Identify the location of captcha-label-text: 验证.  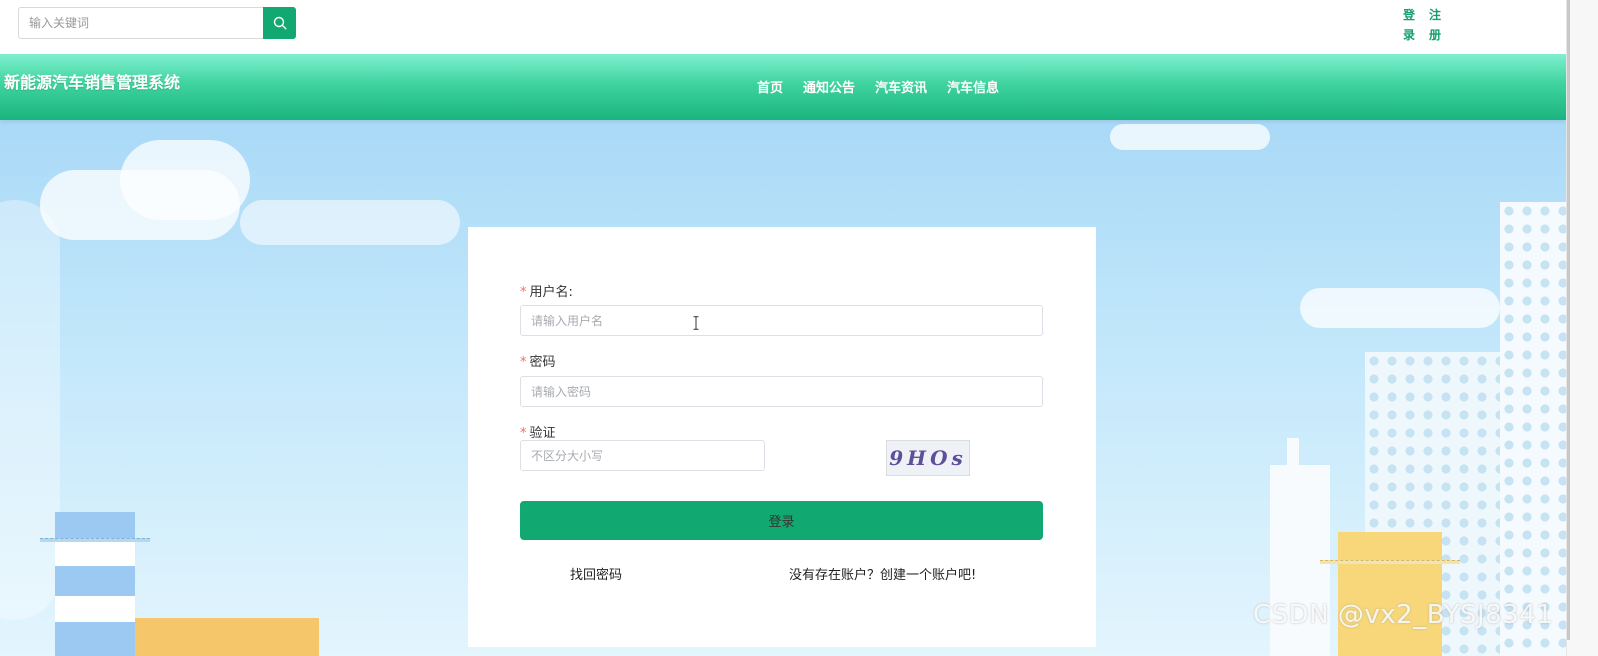
(542, 433).